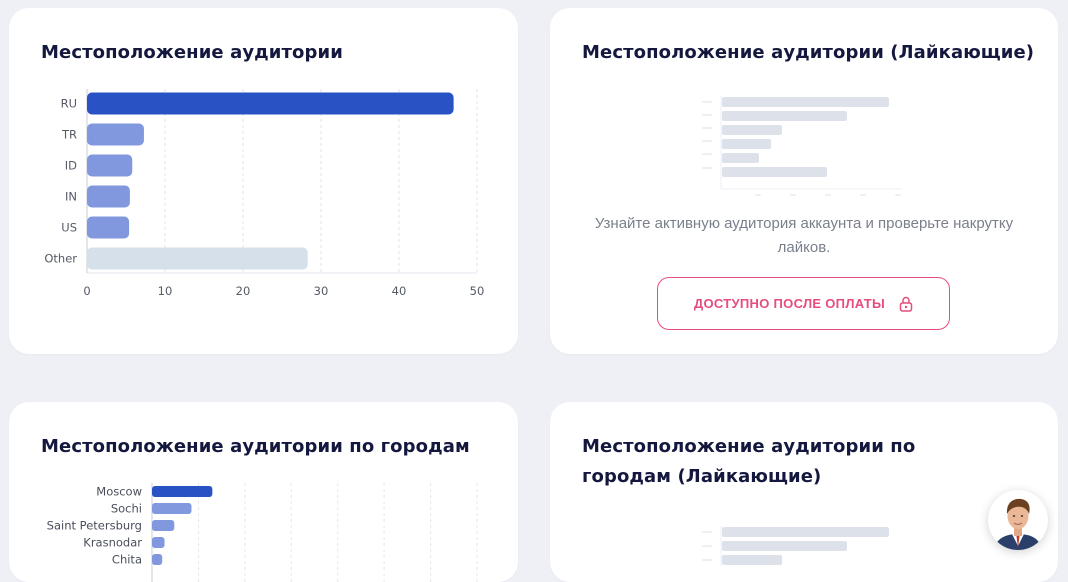 The height and width of the screenshot is (582, 1068). Describe the element at coordinates (172, 508) in the screenshot. I see `bar-sochi` at that location.